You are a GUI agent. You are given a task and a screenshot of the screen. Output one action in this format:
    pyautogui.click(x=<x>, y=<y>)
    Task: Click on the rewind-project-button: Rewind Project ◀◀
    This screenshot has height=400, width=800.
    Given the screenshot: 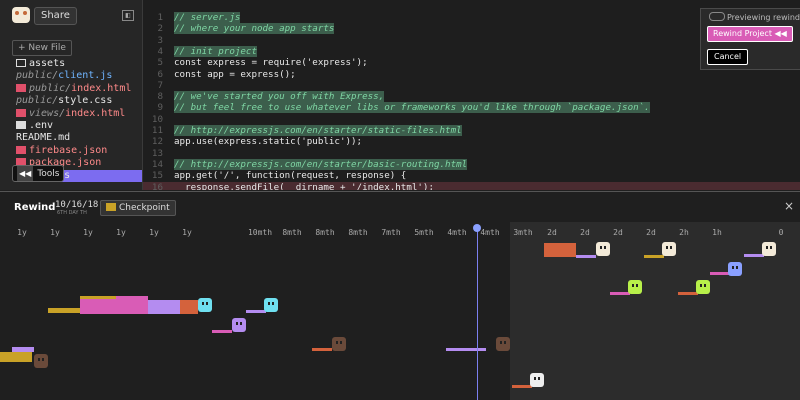 What is the action you would take?
    pyautogui.click(x=750, y=34)
    